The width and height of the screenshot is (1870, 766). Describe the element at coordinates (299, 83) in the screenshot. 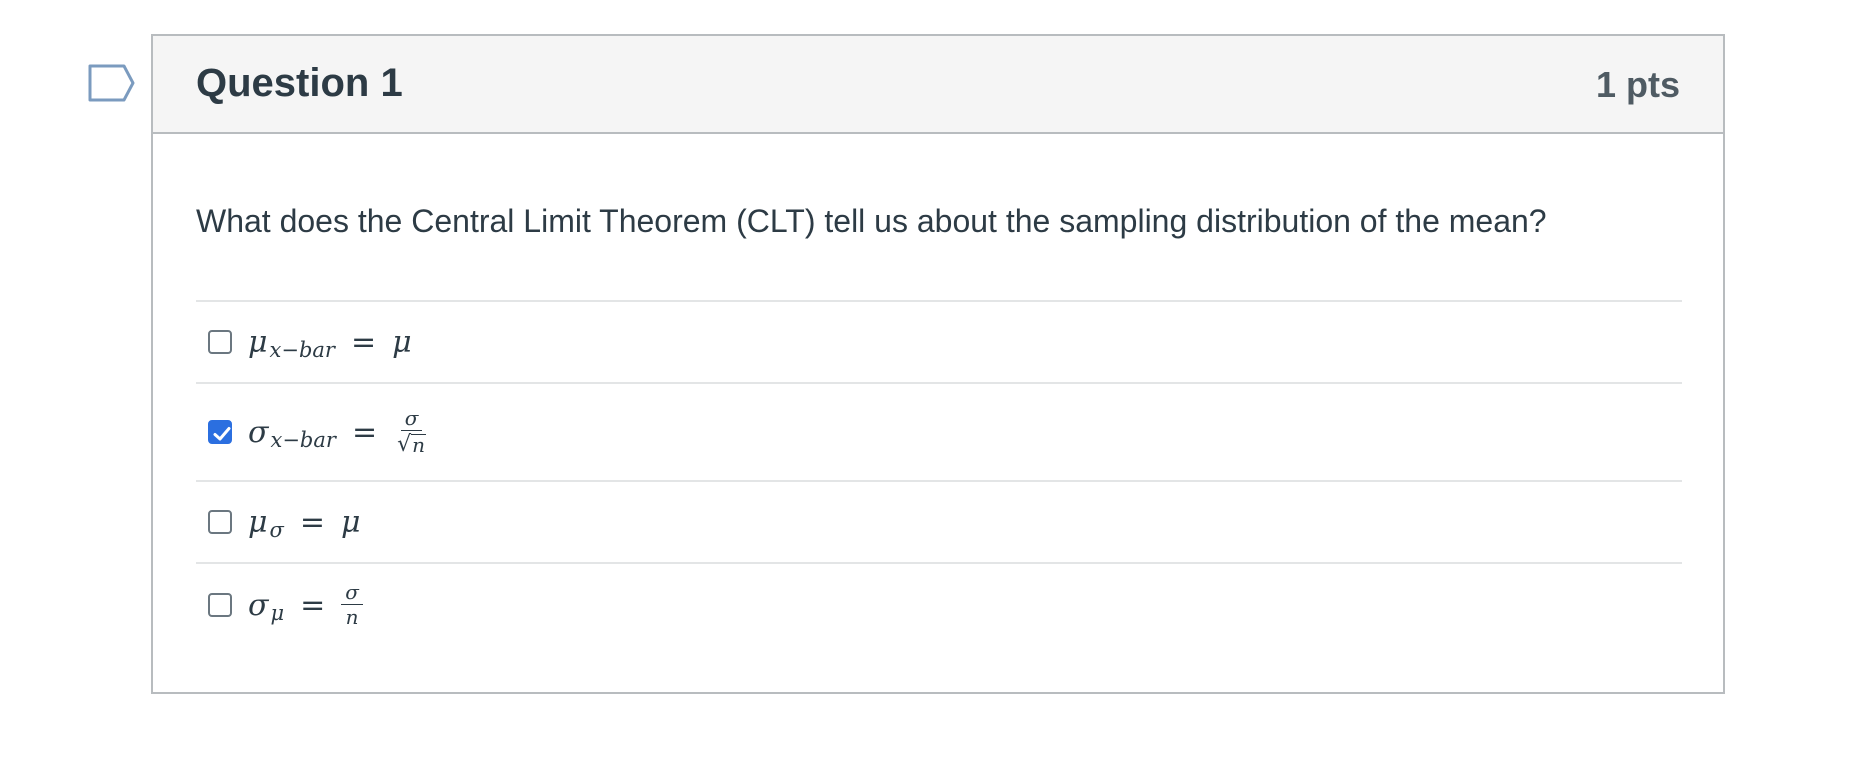

I see `question-title: Question 1` at that location.